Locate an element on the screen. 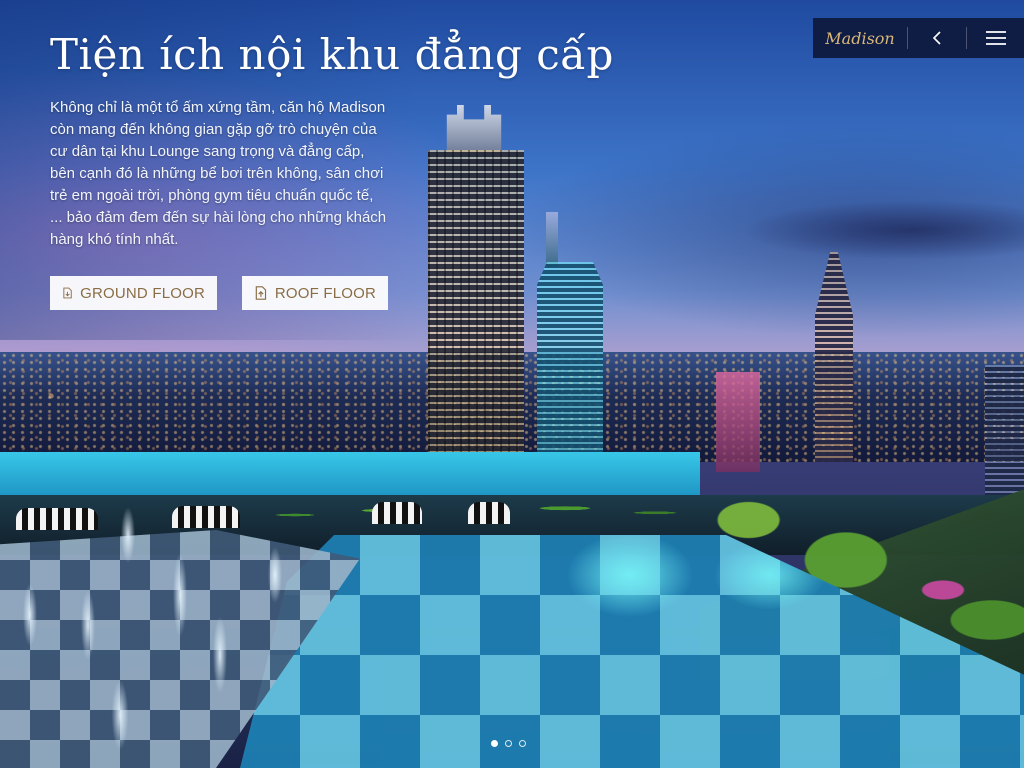  brand-logo: Madison is located at coordinates (860, 38).